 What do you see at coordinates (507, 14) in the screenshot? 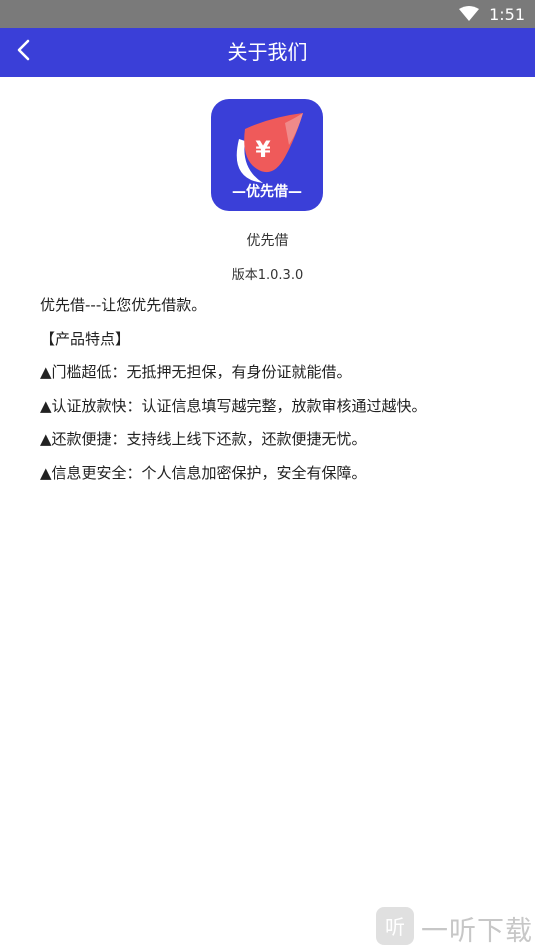
I see `status-time: 1:51` at bounding box center [507, 14].